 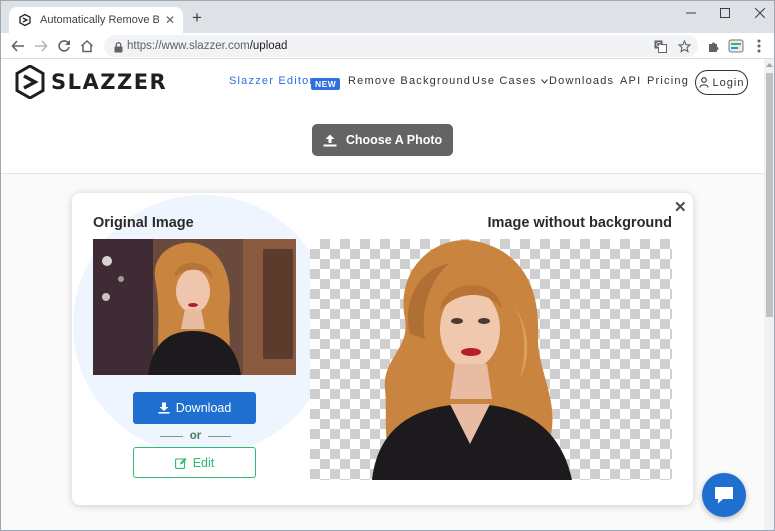 What do you see at coordinates (64, 46) in the screenshot?
I see `reload-icon` at bounding box center [64, 46].